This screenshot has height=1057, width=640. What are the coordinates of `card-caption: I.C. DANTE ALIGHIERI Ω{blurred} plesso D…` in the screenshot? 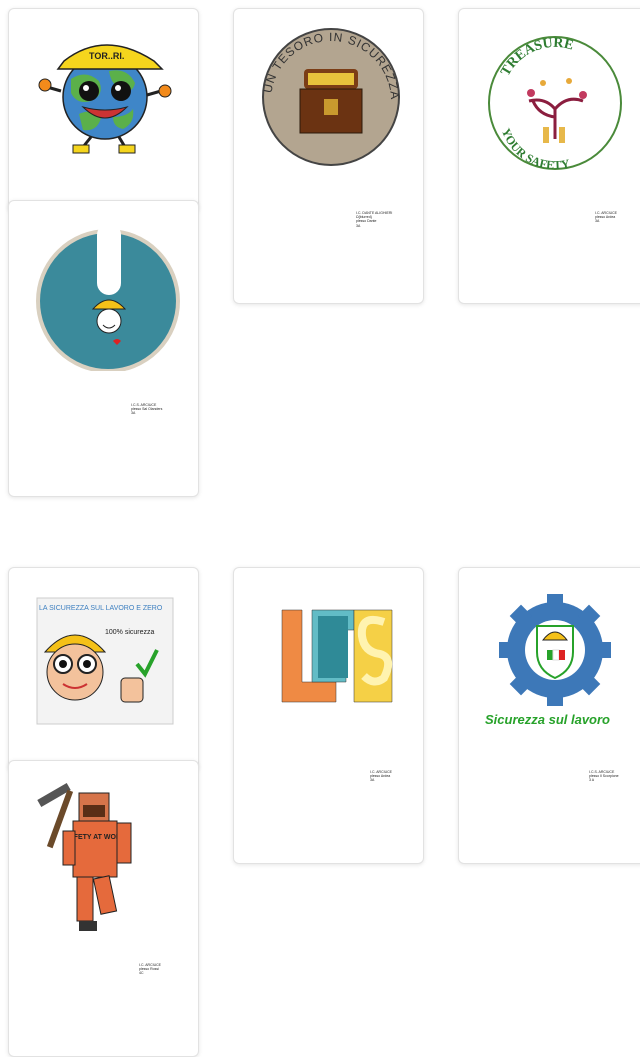 It's located at (374, 219).